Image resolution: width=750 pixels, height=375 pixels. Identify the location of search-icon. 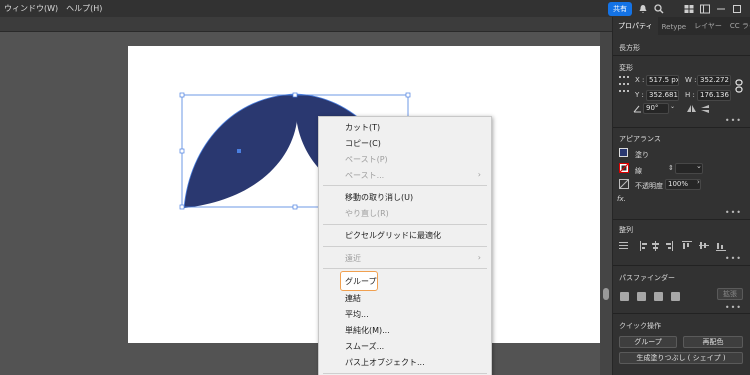
(659, 8).